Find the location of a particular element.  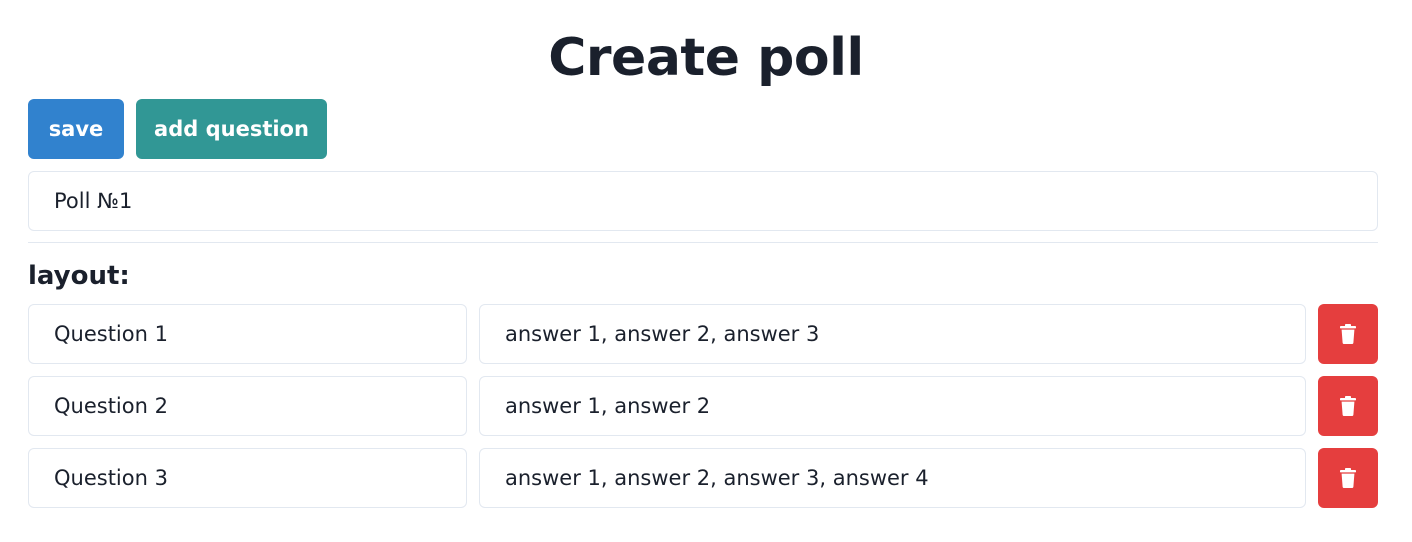

page-title: Create poll is located at coordinates (706, 58).